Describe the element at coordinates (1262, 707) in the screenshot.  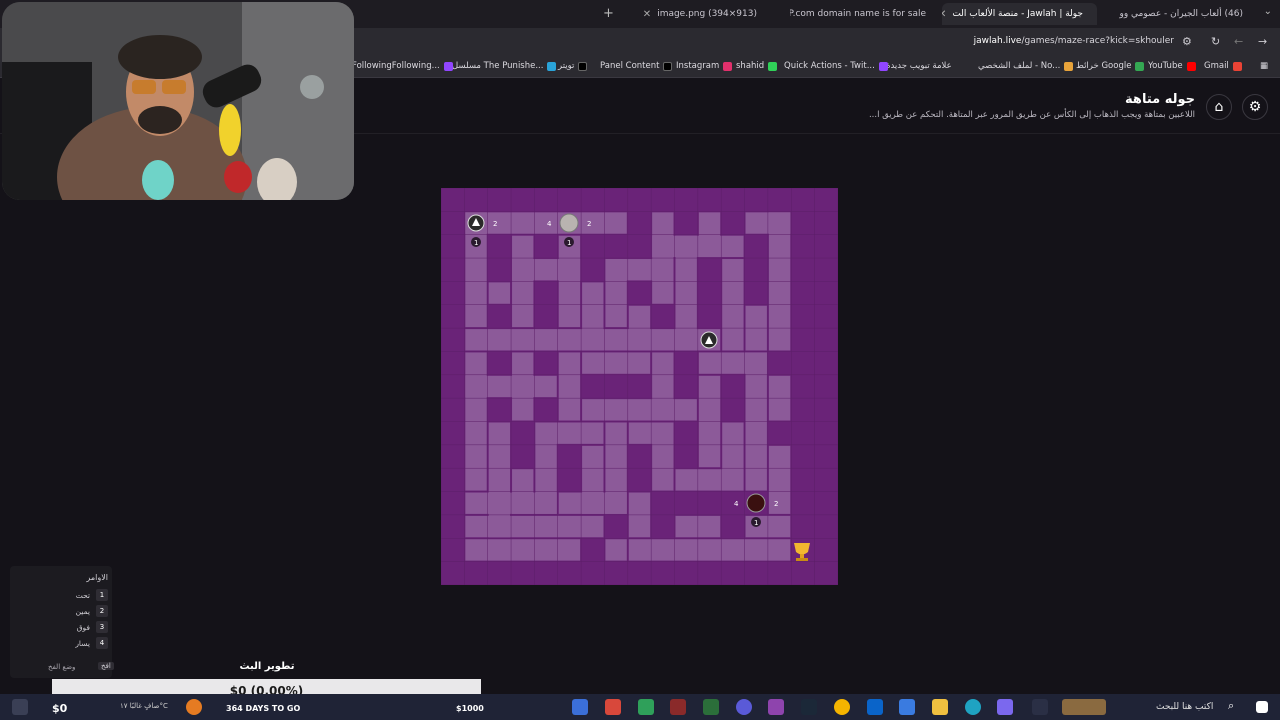
I see `windows-start-icon` at that location.